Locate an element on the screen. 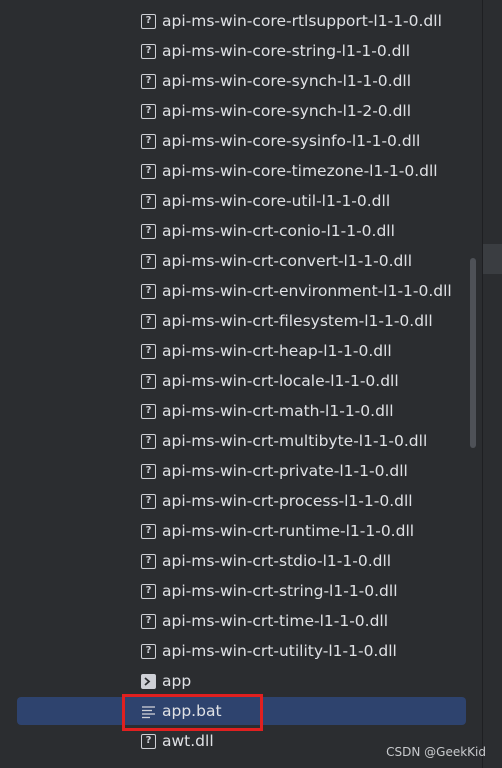 This screenshot has height=768, width=502. file-name-label: api-ms-win-crt-time-l1-1-0.dll is located at coordinates (275, 621).